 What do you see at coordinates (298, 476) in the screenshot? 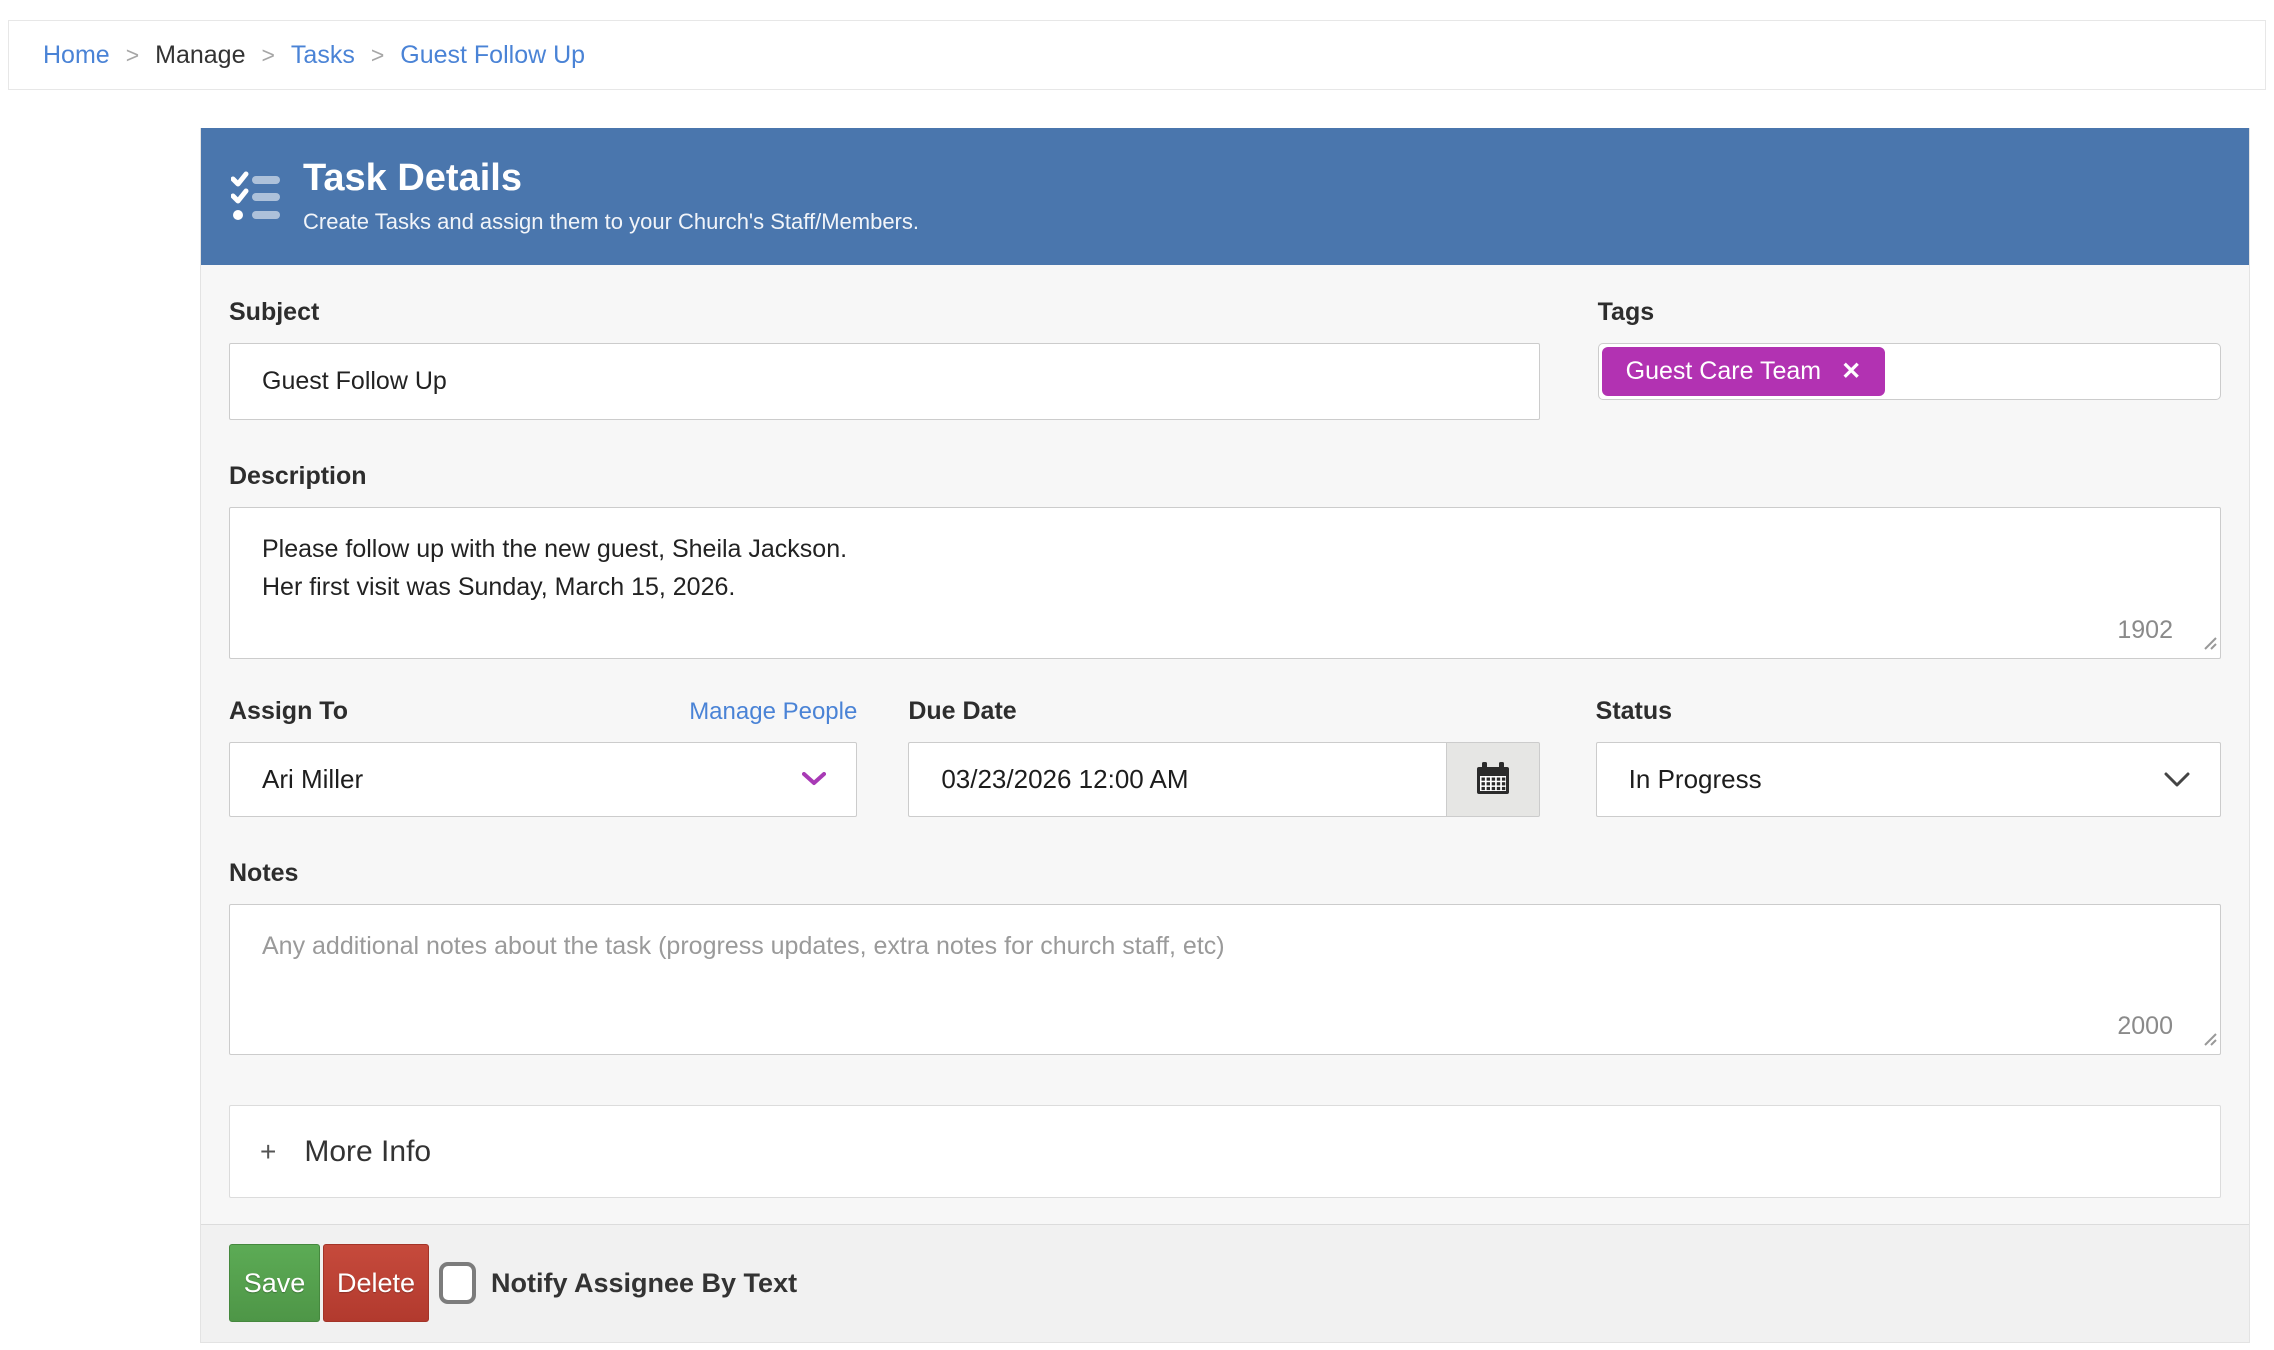
I see `description-label: Description` at bounding box center [298, 476].